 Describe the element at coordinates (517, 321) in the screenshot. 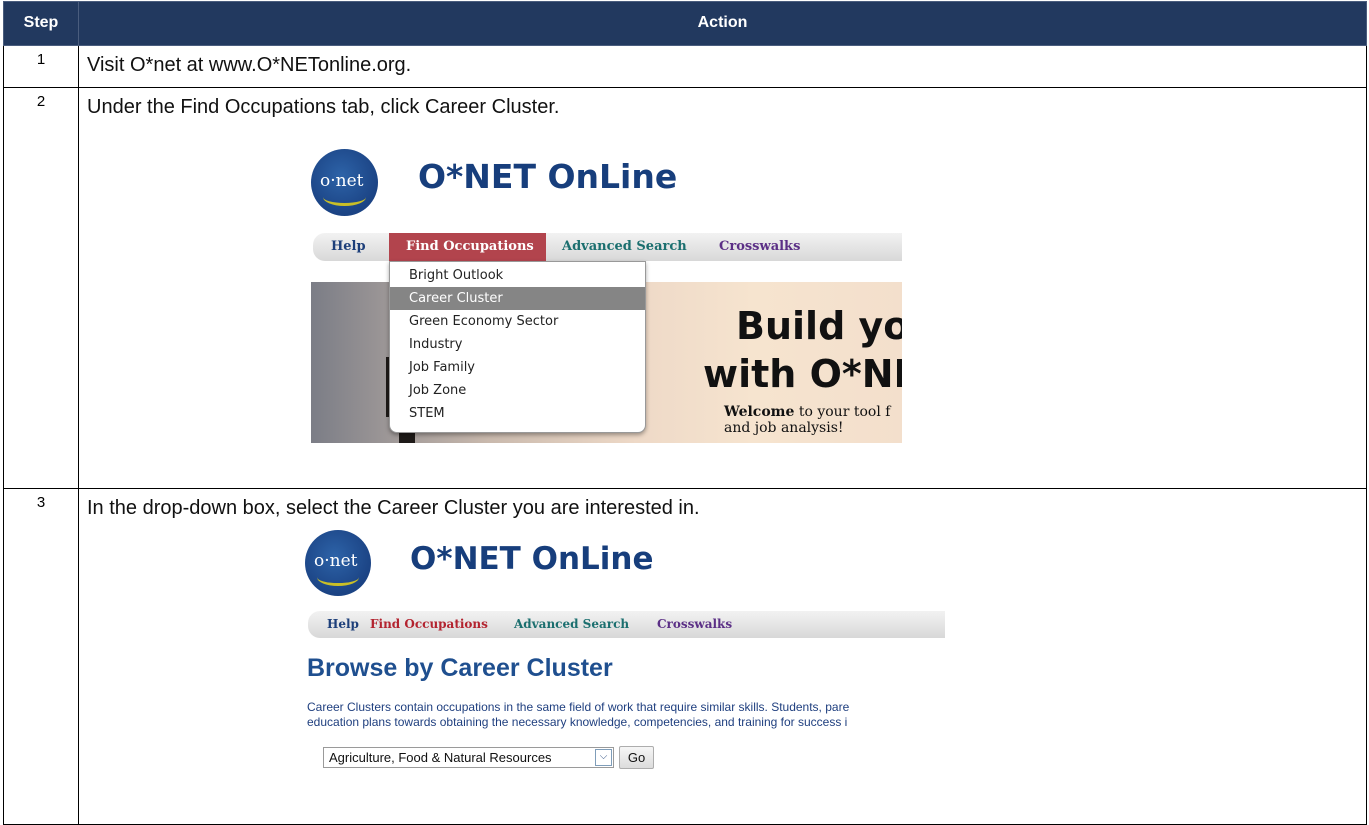

I see `menu-item-green-economy-sector: Green Economy Sector` at that location.